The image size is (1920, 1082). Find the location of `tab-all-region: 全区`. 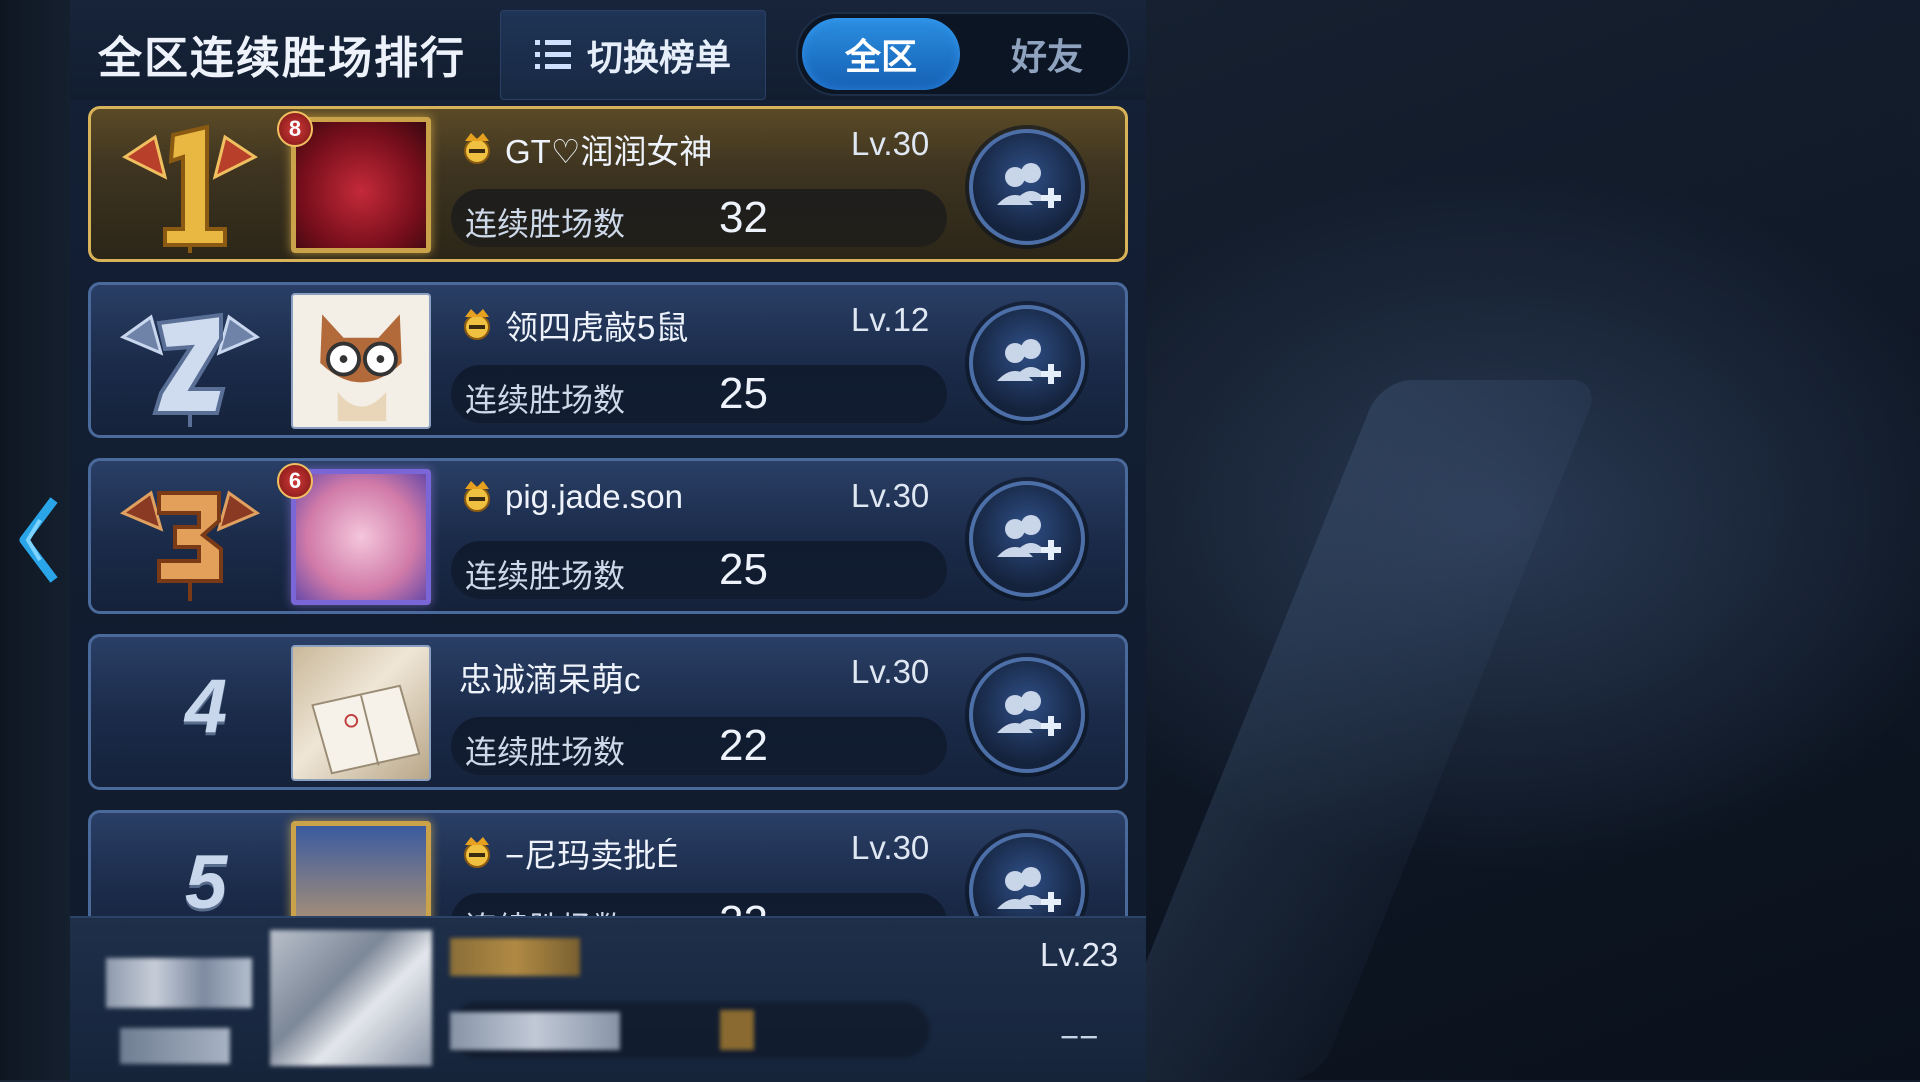

tab-all-region: 全区 is located at coordinates (881, 54).